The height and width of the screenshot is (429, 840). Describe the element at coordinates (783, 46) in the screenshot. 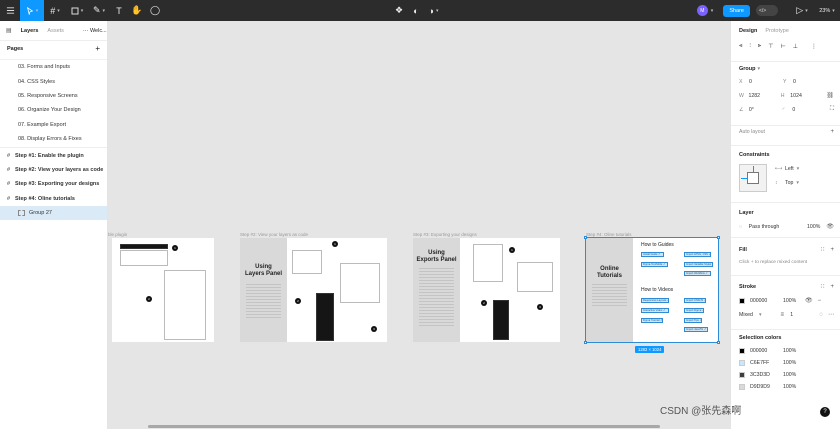

I see `align-center-v-icon: ⊢` at that location.